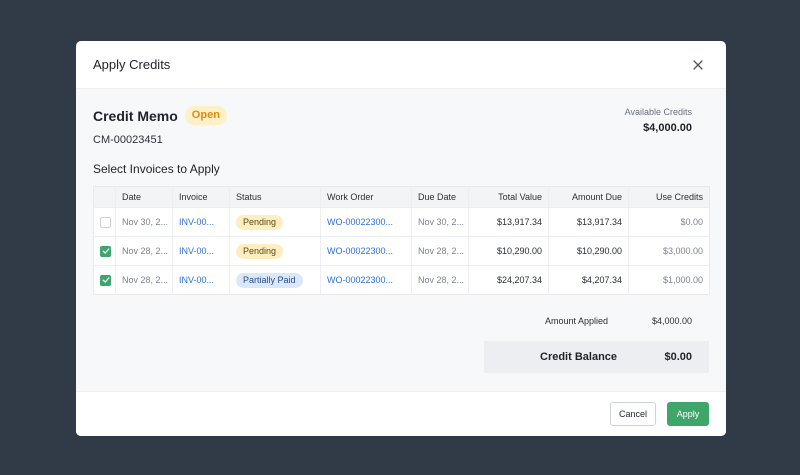 This screenshot has height=475, width=800. I want to click on credit-balance-row: Credit Balance $0.00, so click(596, 357).